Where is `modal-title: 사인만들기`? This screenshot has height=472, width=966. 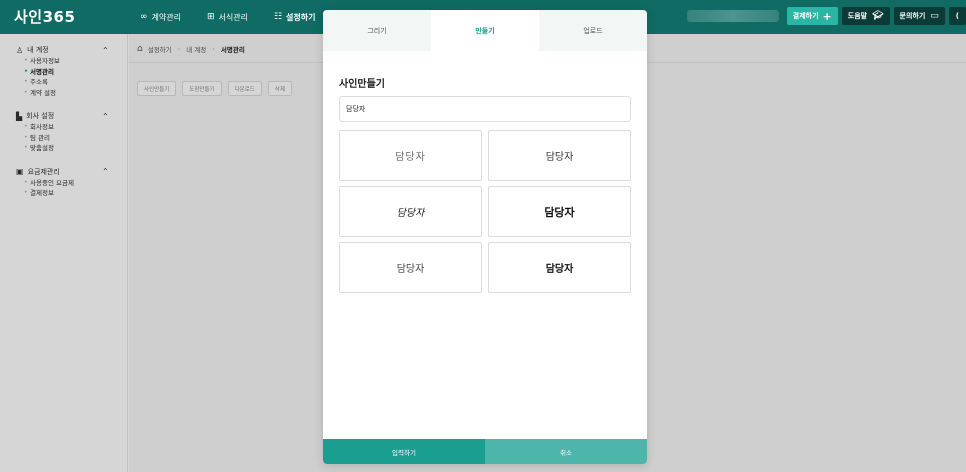
modal-title: 사인만들기 is located at coordinates (362, 84).